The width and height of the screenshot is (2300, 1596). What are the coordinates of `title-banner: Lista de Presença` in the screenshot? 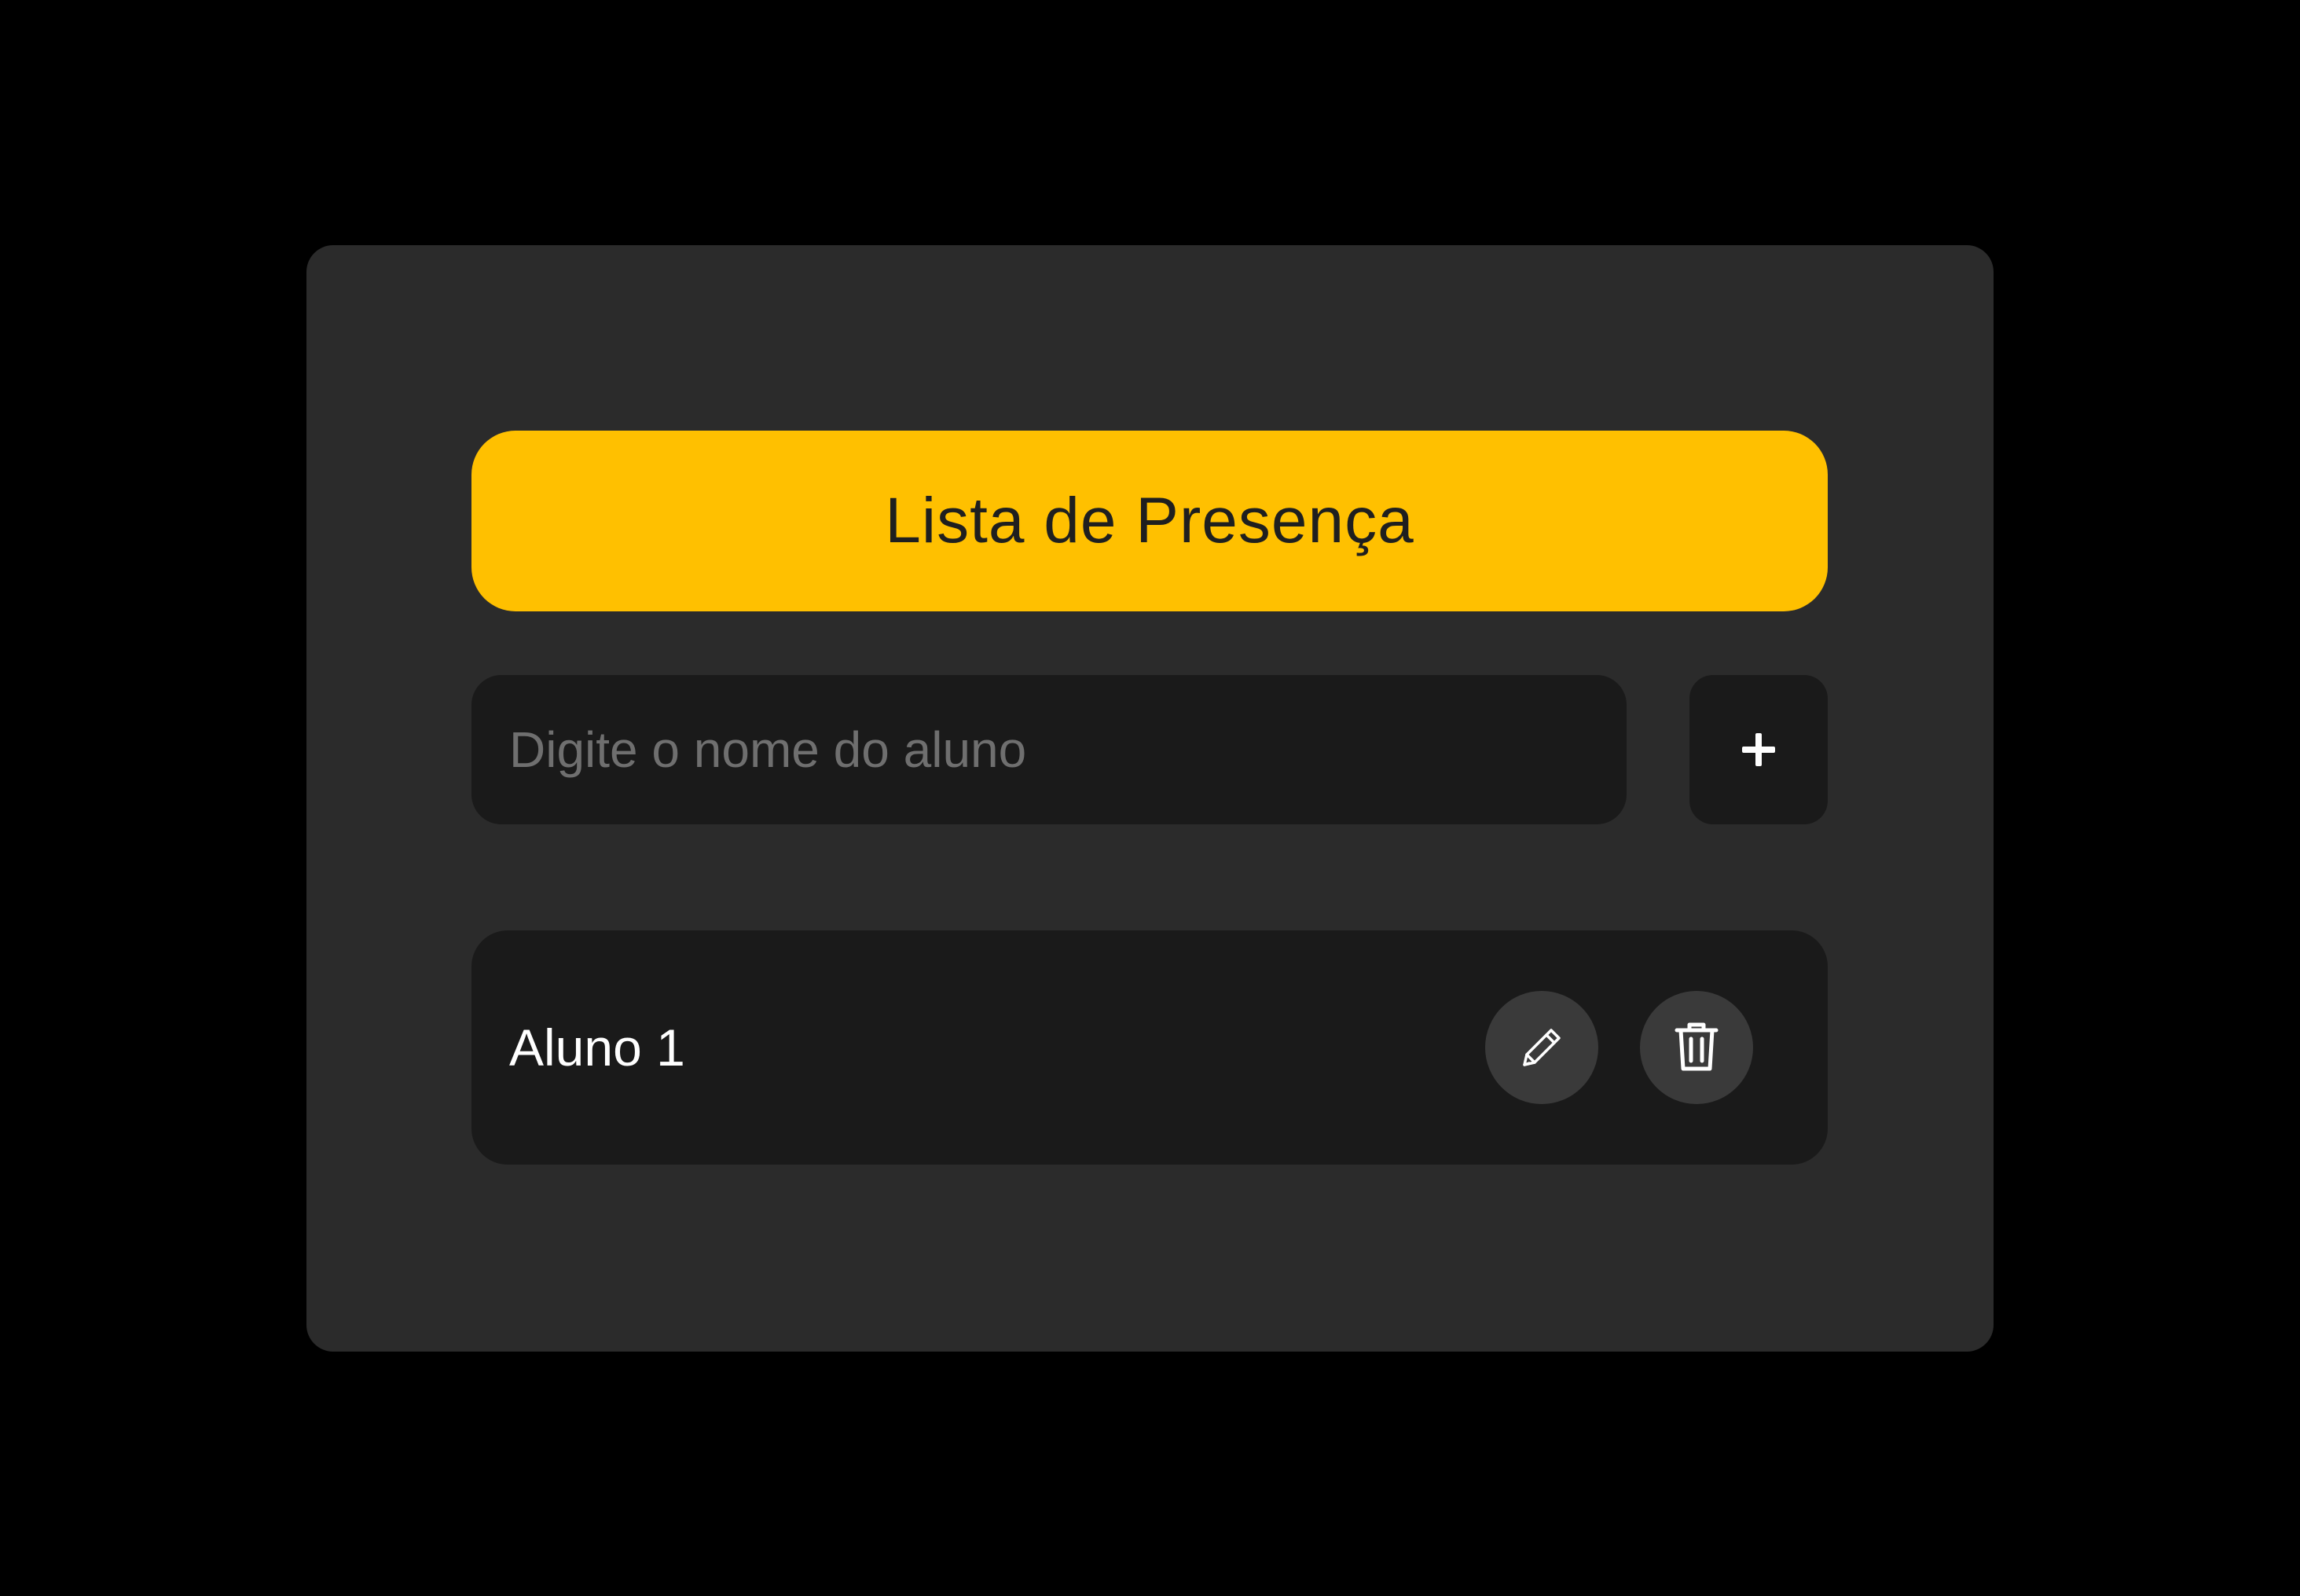 It's located at (1149, 521).